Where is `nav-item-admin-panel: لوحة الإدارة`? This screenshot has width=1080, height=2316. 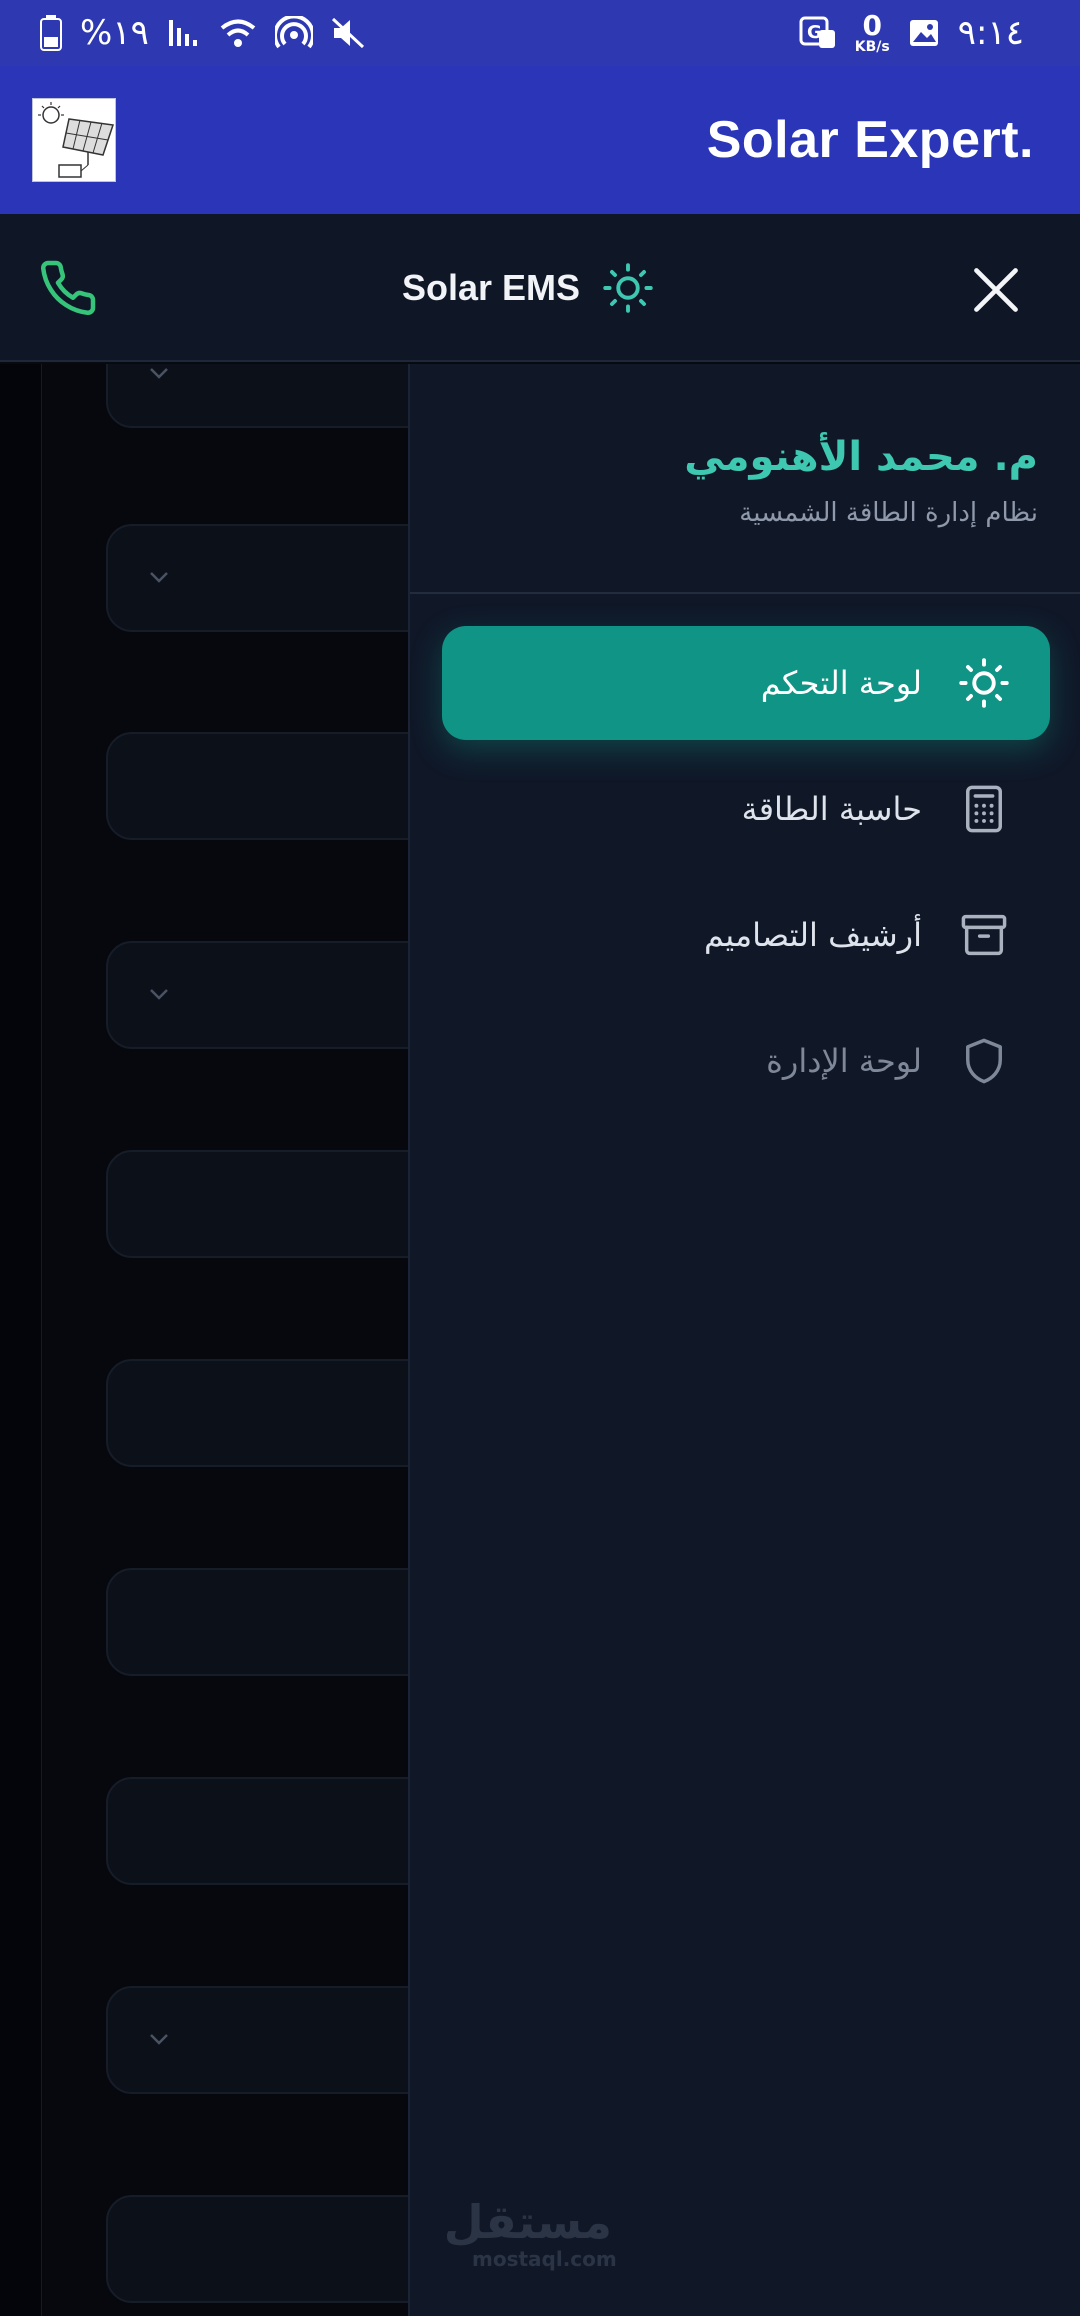 nav-item-admin-panel: لوحة الإدارة is located at coordinates (746, 1061).